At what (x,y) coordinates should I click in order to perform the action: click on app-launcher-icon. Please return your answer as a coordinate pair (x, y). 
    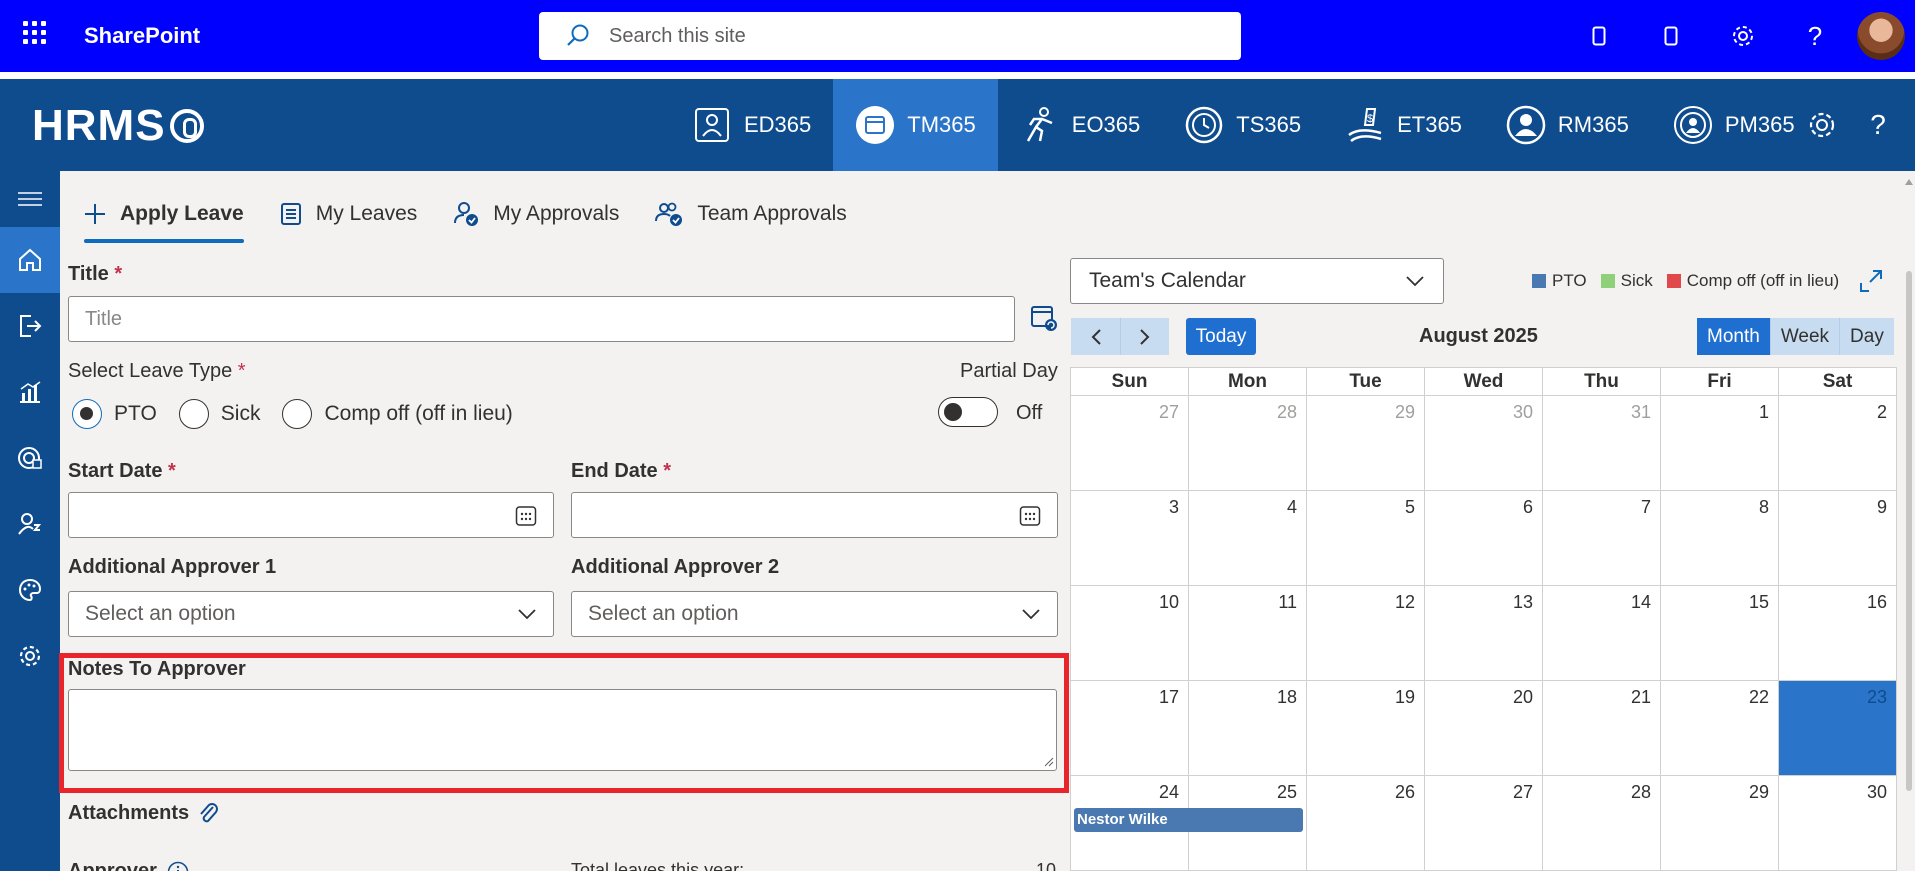
    Looking at the image, I should click on (34, 32).